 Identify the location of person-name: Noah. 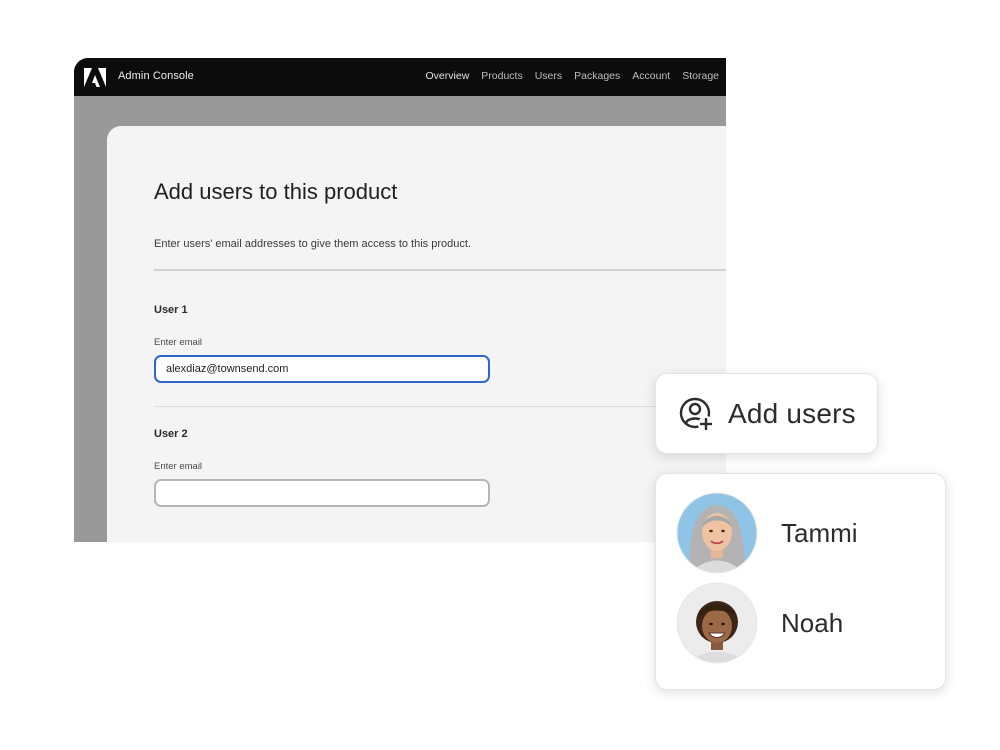
(812, 623).